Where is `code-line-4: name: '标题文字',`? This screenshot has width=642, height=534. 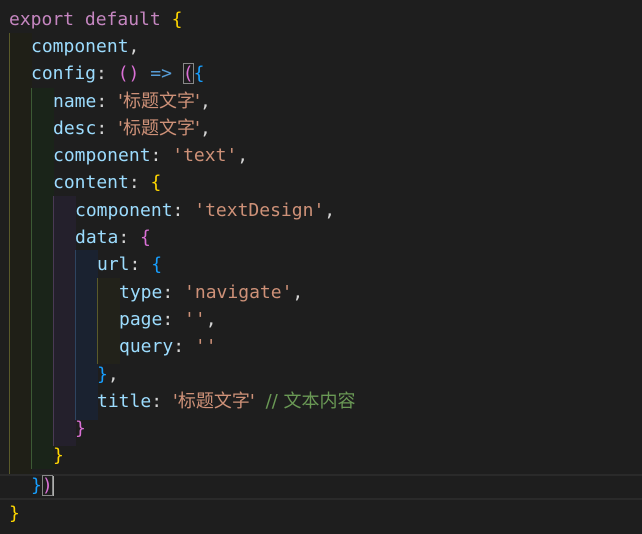
code-line-4: name: '标题文字', is located at coordinates (132, 101).